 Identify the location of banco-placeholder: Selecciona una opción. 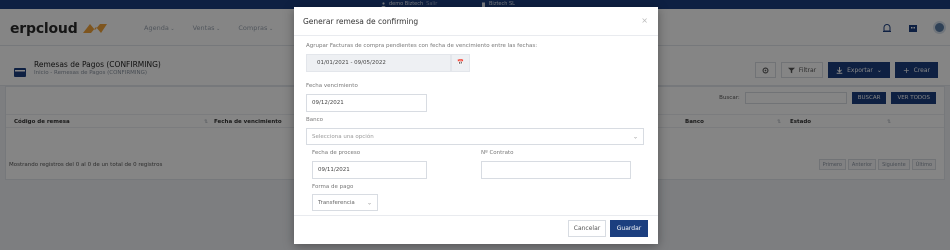
(343, 136).